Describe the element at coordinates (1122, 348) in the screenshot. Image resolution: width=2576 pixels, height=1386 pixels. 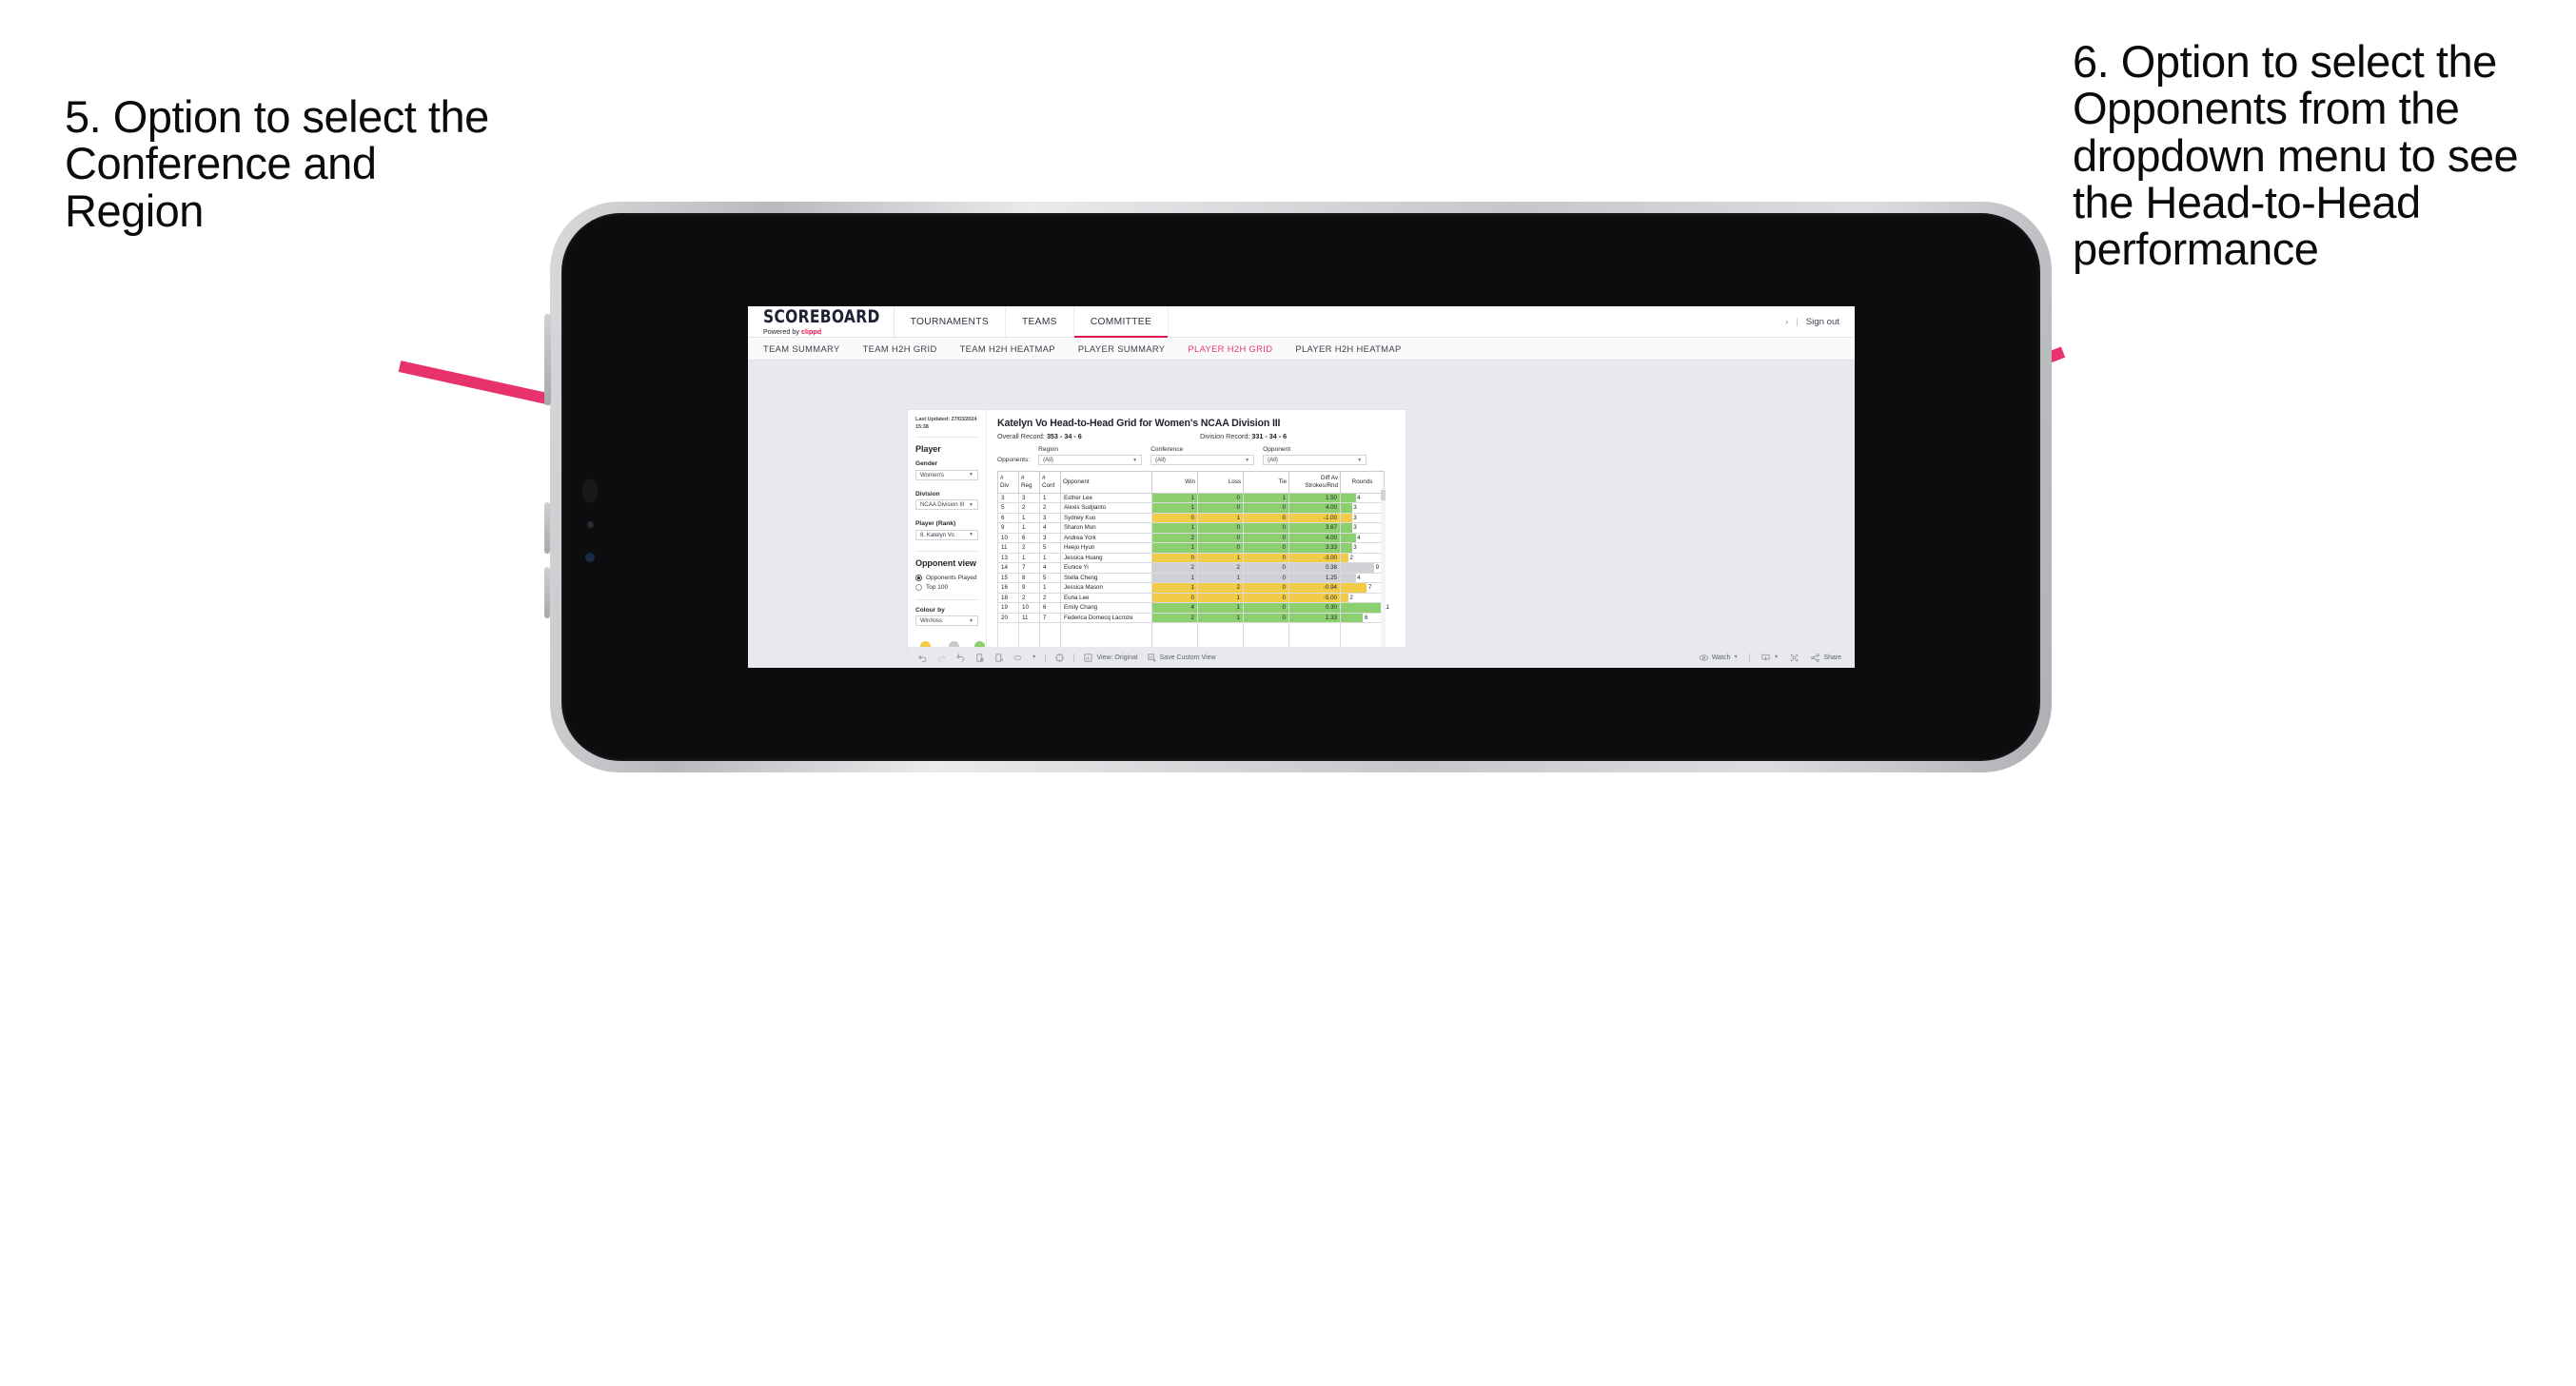
I see `tab-player-summary: PLAYER SUMMARY` at that location.